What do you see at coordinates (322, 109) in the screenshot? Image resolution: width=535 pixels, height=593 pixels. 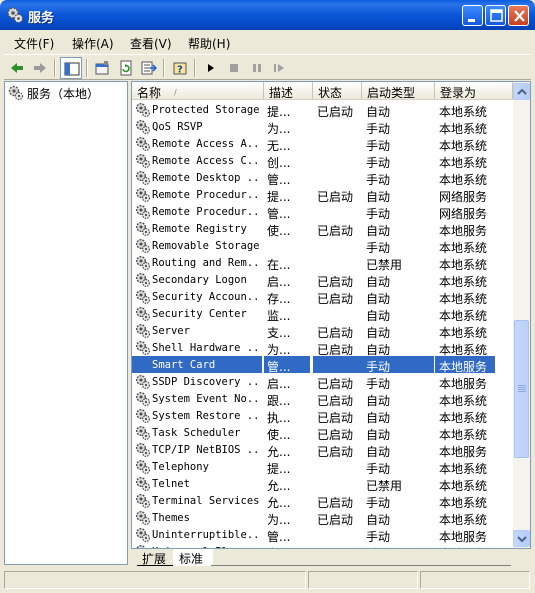 I see `service-row: Protected Storage 提... 已启动 自动 本地系统` at bounding box center [322, 109].